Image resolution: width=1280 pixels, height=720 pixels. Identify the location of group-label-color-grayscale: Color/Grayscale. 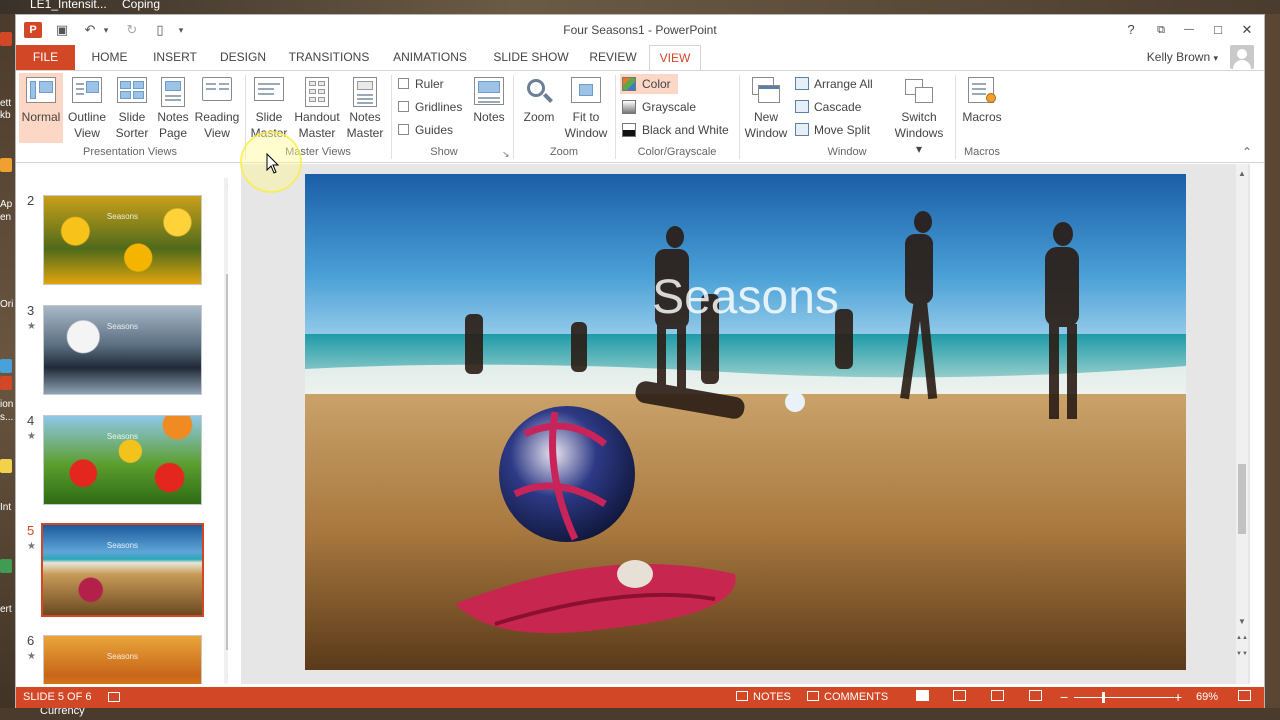
(677, 152).